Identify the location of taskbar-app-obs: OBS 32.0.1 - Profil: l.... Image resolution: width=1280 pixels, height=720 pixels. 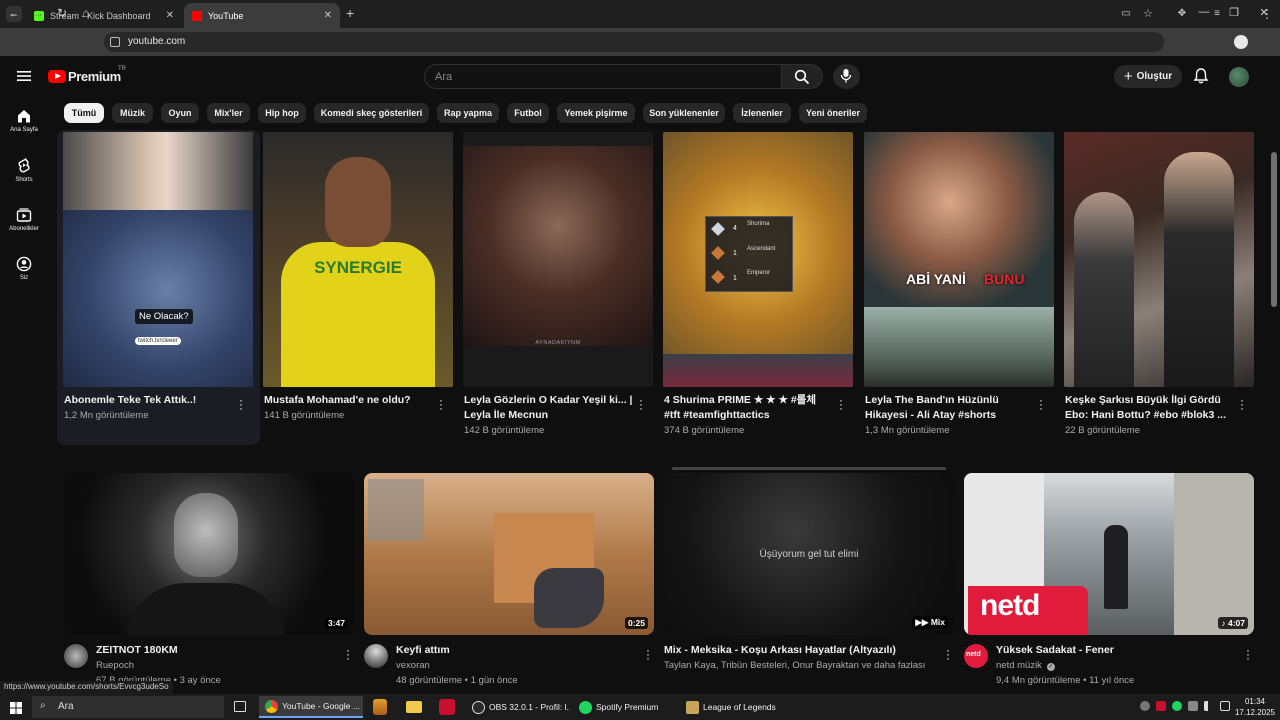
(518, 707).